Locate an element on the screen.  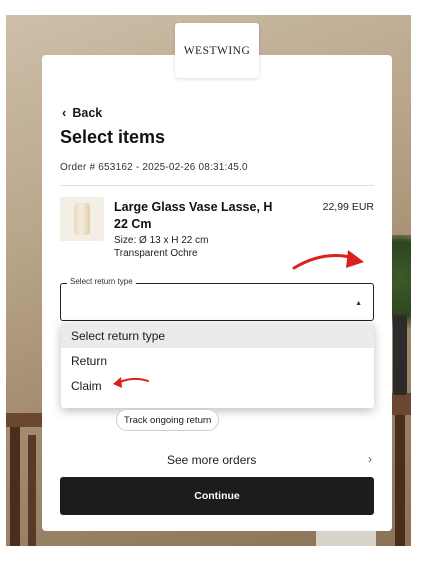
product-price: 22,99 EUR is located at coordinates (348, 207).